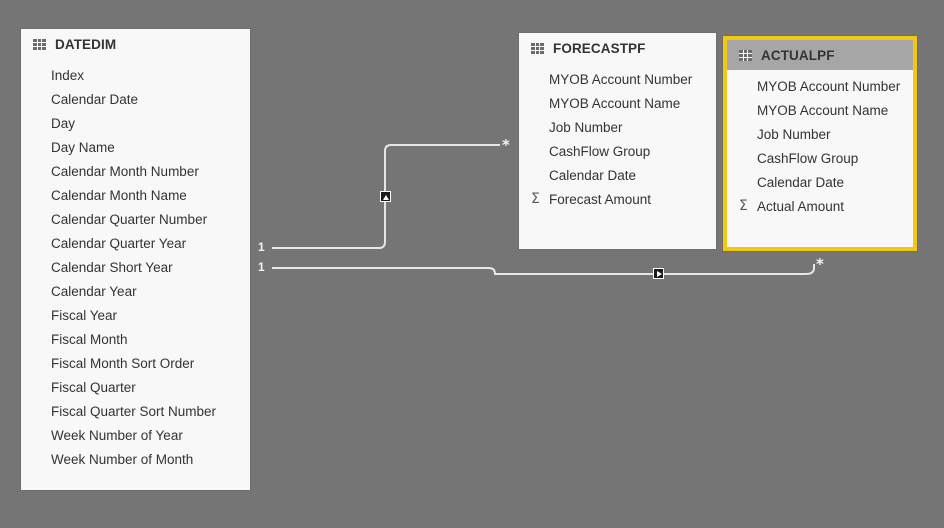  Describe the element at coordinates (543, 269) in the screenshot. I see `relationship-line-datedim-actualpf` at that location.